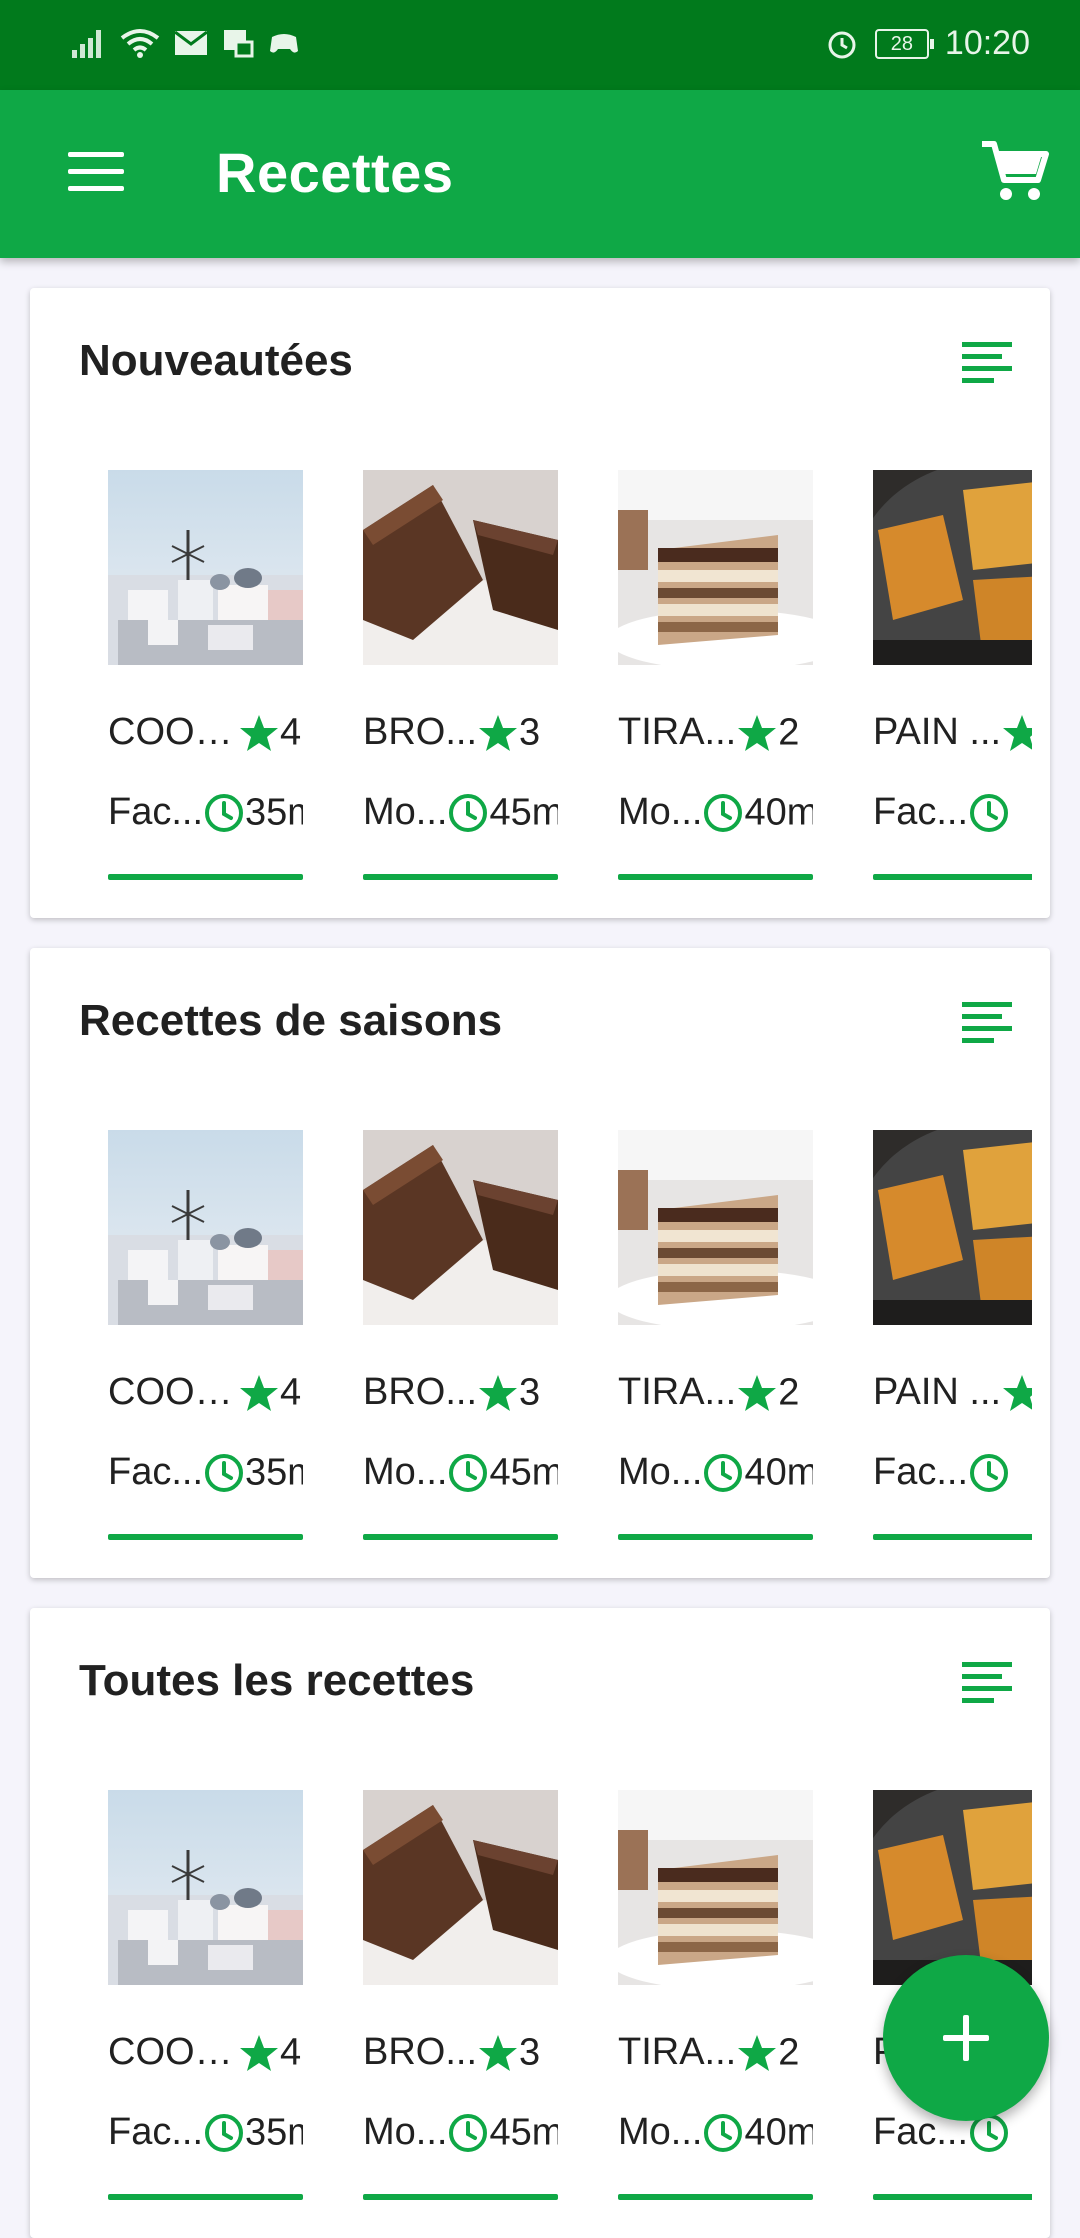 Image resolution: width=1080 pixels, height=2238 pixels. Describe the element at coordinates (1015, 171) in the screenshot. I see `cart-icon` at that location.